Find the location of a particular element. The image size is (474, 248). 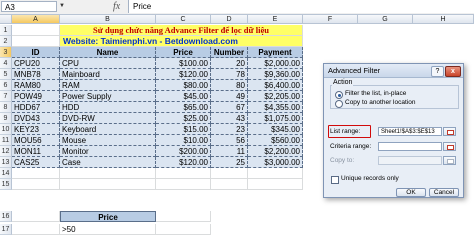

cell-payment: $4,355.00 is located at coordinates (275, 107).